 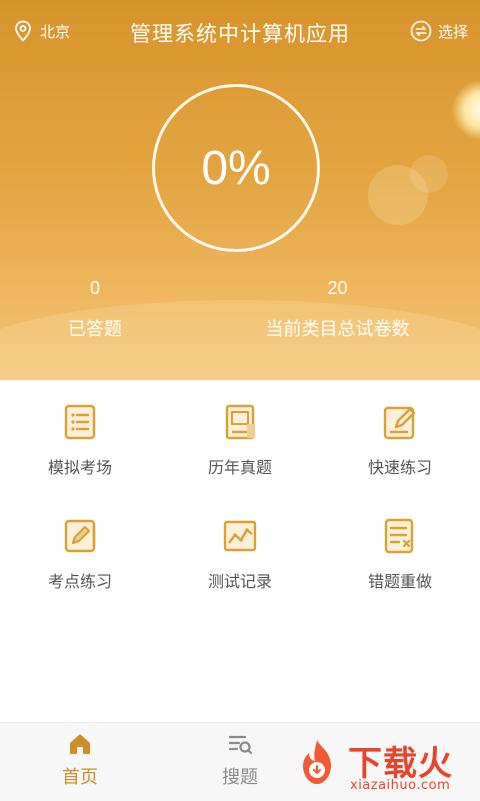 I want to click on progress-percent: 0%, so click(x=236, y=168).